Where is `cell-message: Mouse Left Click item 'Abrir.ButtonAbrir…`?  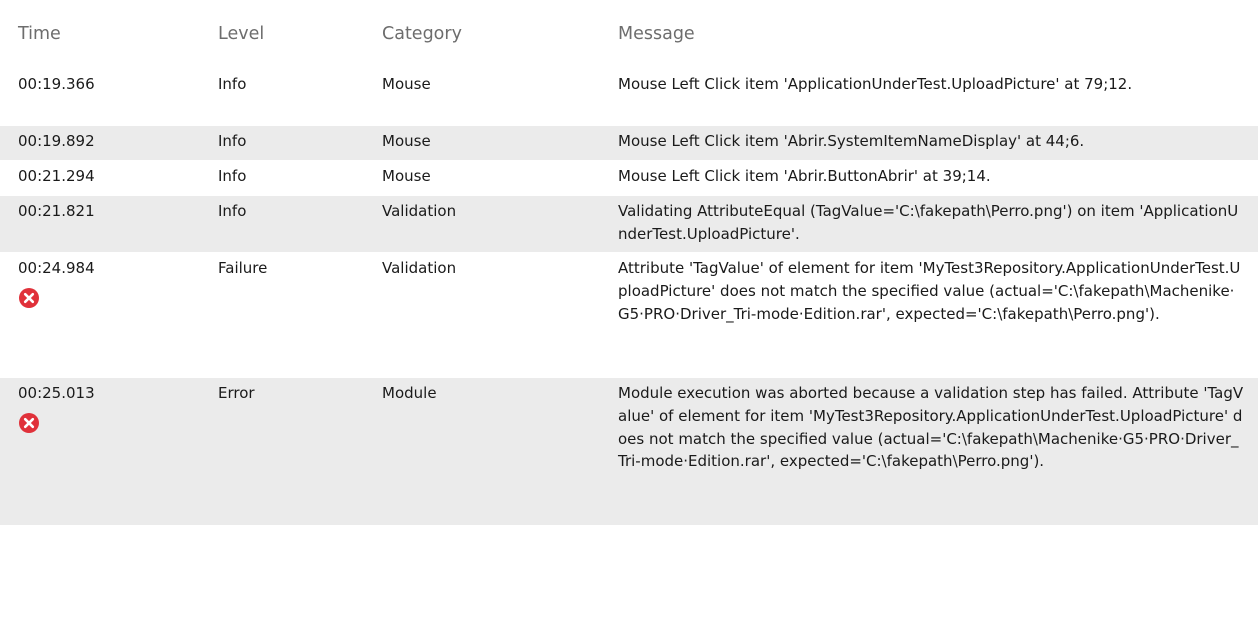 cell-message: Mouse Left Click item 'Abrir.ButtonAbrir… is located at coordinates (929, 178).